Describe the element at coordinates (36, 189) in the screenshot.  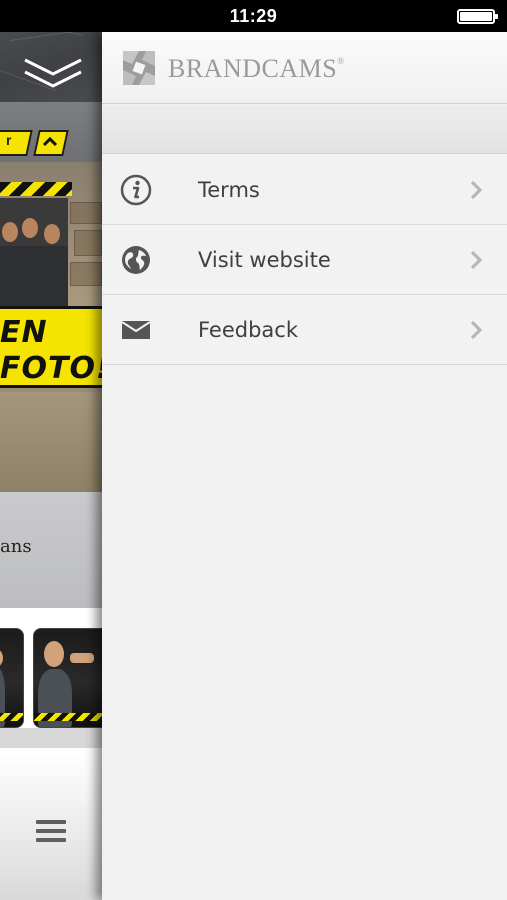
I see `hazard-tape` at that location.